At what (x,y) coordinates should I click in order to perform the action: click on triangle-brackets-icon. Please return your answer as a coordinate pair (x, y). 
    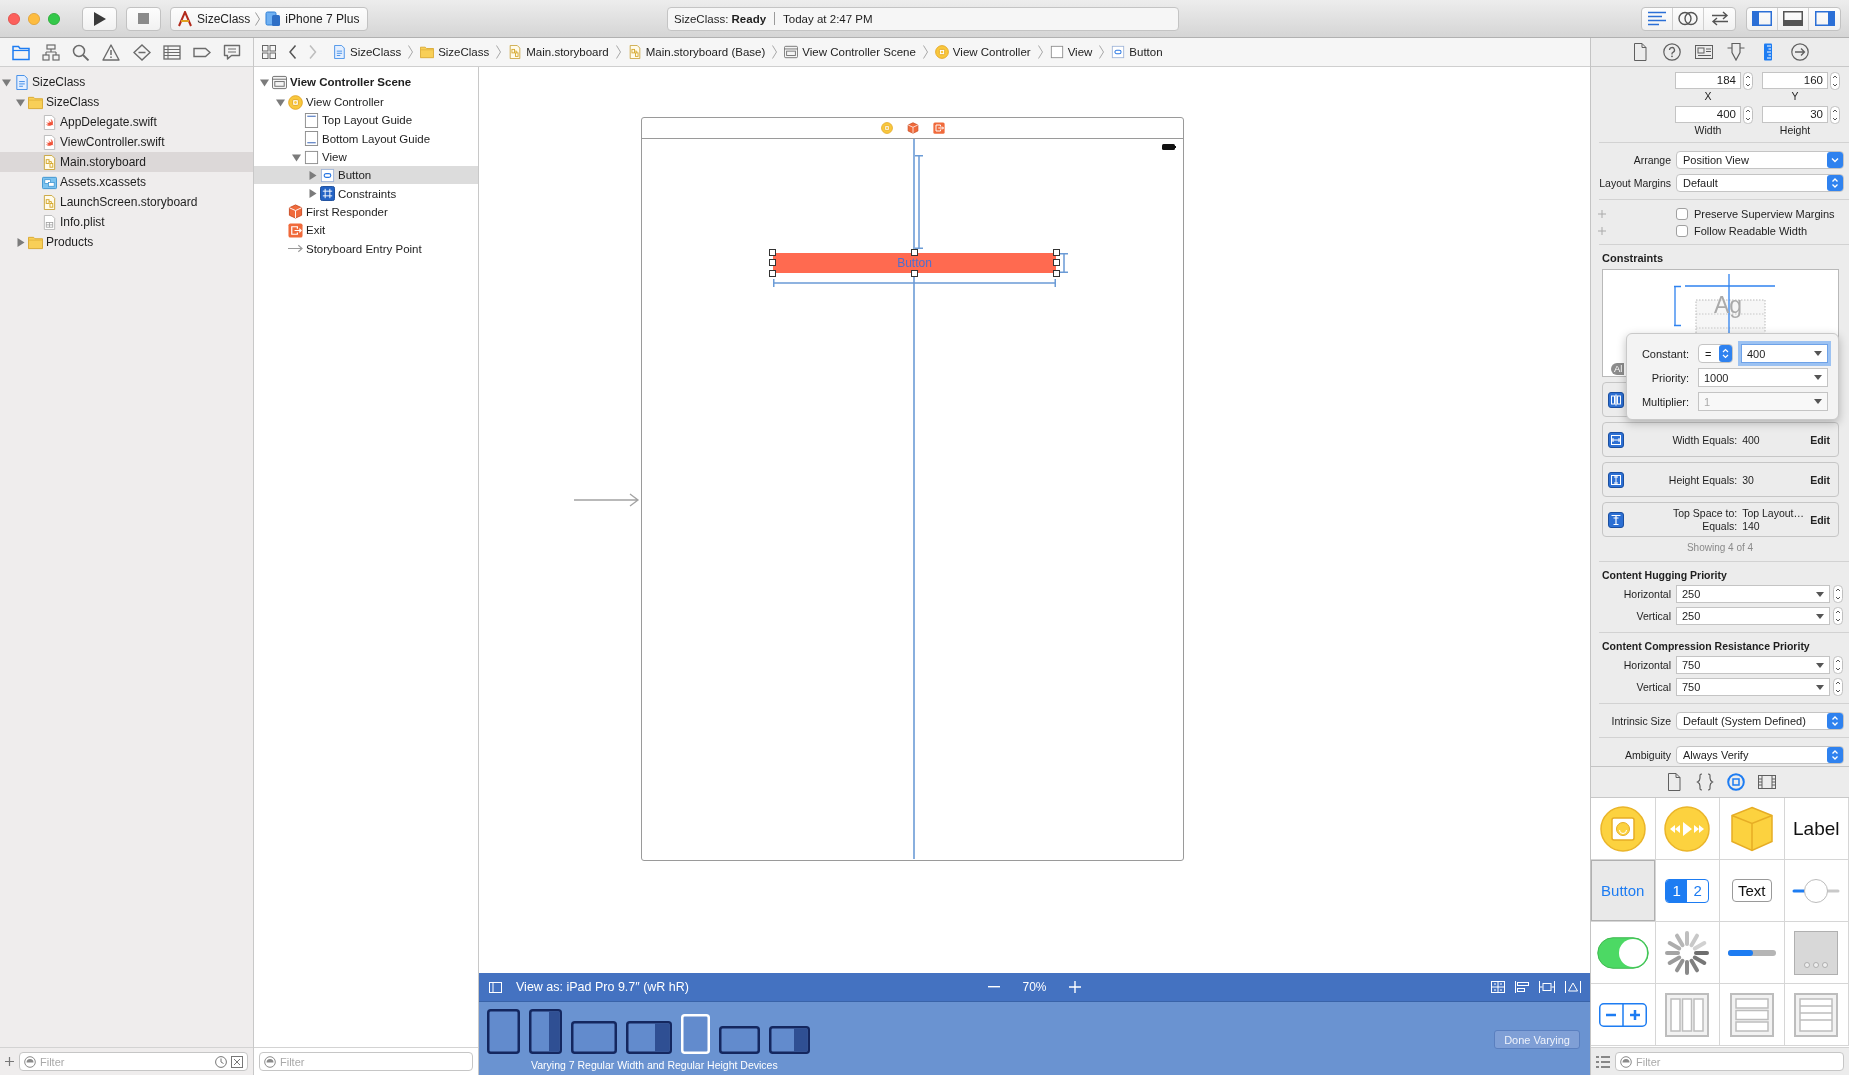
    Looking at the image, I should click on (1573, 987).